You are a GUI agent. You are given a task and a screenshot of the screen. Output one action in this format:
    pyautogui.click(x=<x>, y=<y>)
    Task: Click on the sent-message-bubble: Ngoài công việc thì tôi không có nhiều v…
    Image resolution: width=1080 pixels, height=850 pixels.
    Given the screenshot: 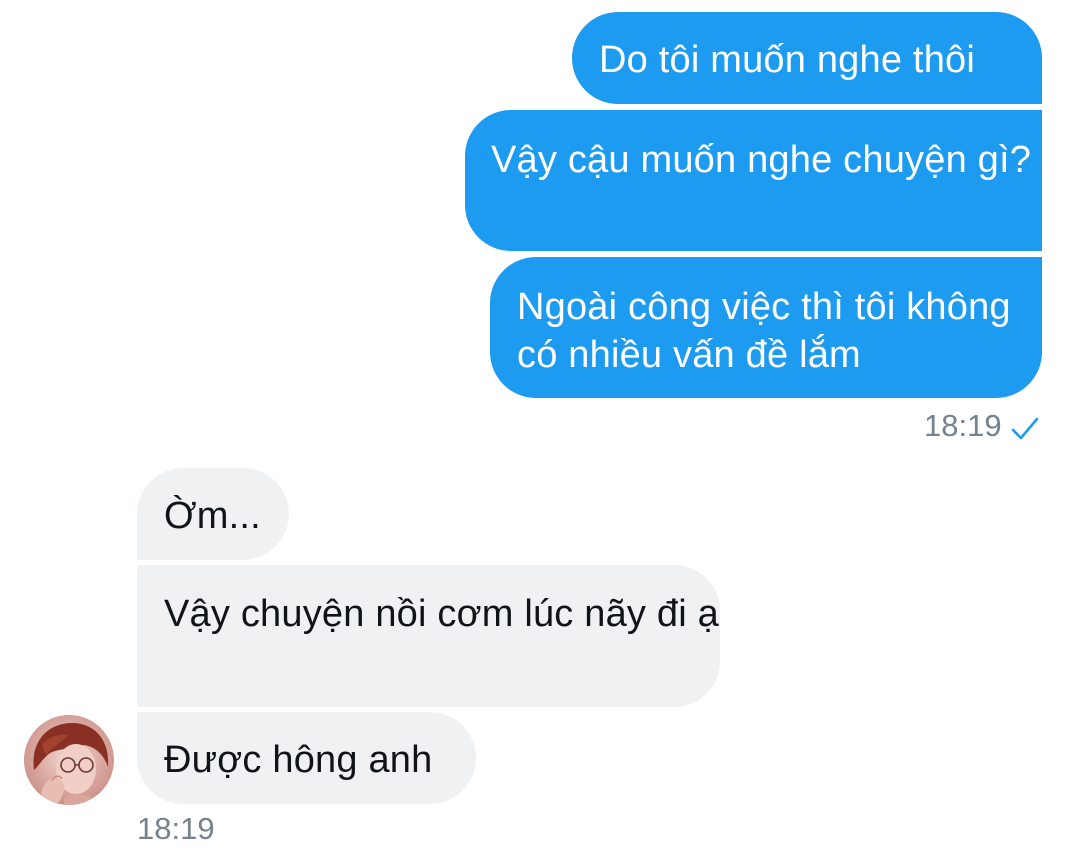 What is the action you would take?
    pyautogui.click(x=766, y=327)
    